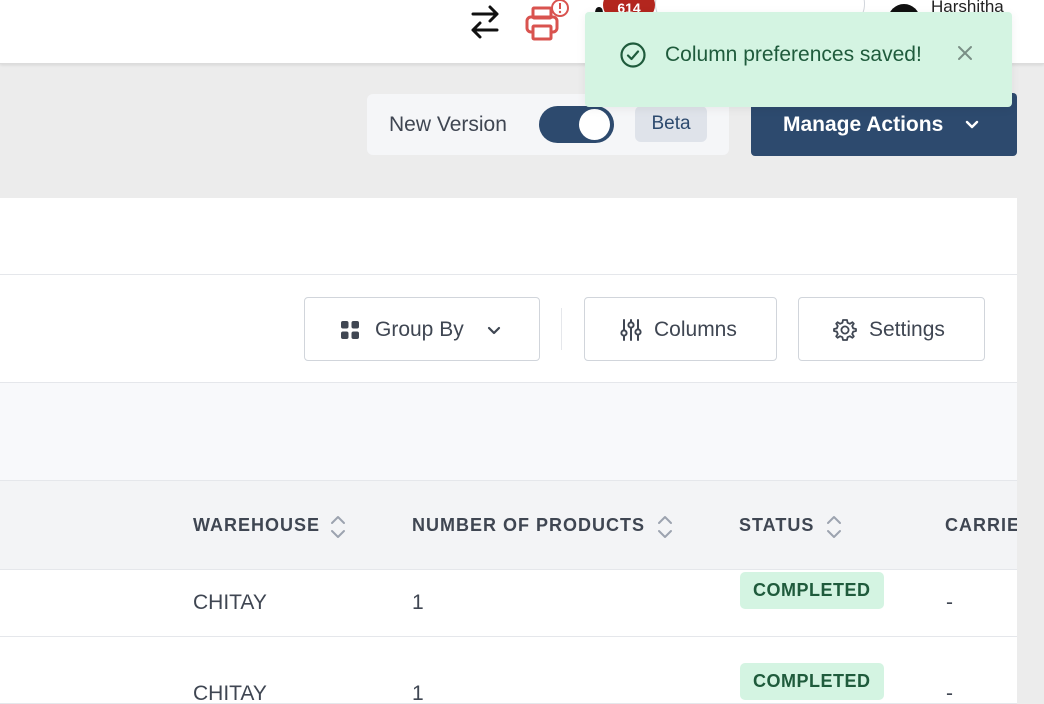 The image size is (1044, 704). I want to click on card-header, so click(508, 236).